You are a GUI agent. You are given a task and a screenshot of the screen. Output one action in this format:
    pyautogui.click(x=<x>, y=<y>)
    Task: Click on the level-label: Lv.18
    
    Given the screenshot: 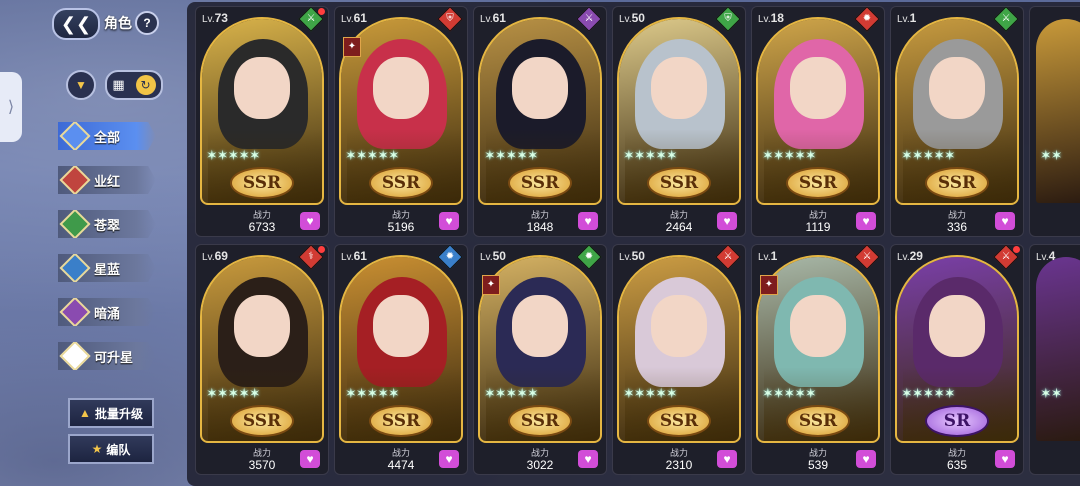 What is the action you would take?
    pyautogui.click(x=771, y=18)
    